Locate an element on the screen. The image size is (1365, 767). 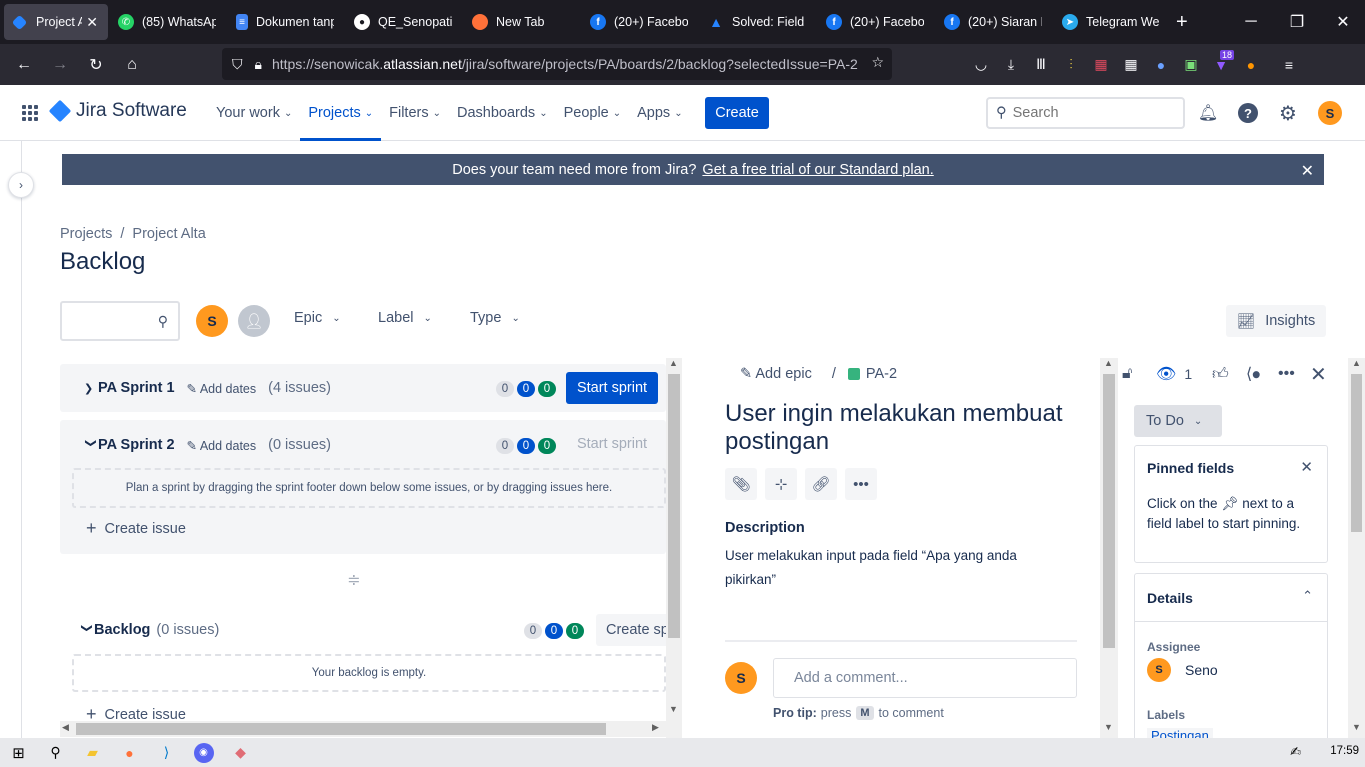
help-icon: ? is located at coordinates (1248, 113).